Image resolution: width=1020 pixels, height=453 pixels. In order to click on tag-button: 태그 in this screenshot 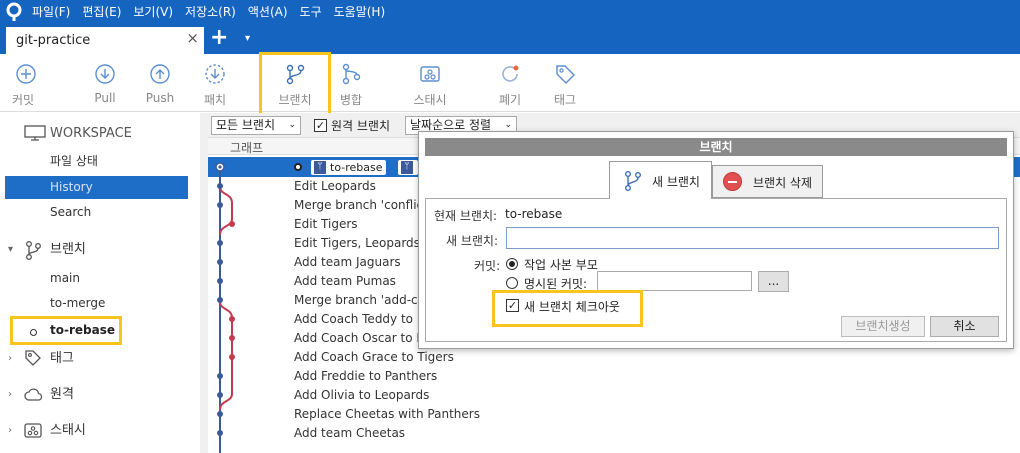, I will do `click(565, 83)`.